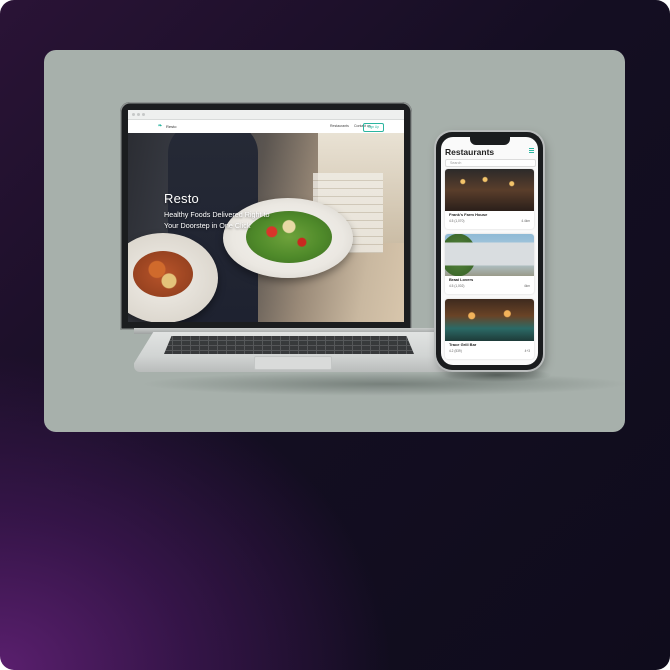 The image size is (670, 670). I want to click on site-logo-text: Resto, so click(171, 126).